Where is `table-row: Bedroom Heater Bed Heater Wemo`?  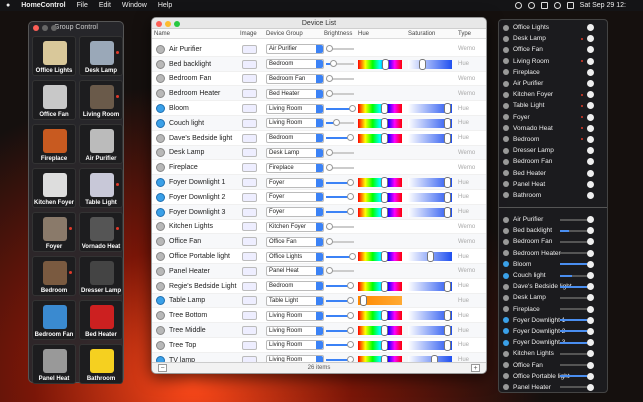 table-row: Bedroom Heater Bed Heater Wemo is located at coordinates (319, 94).